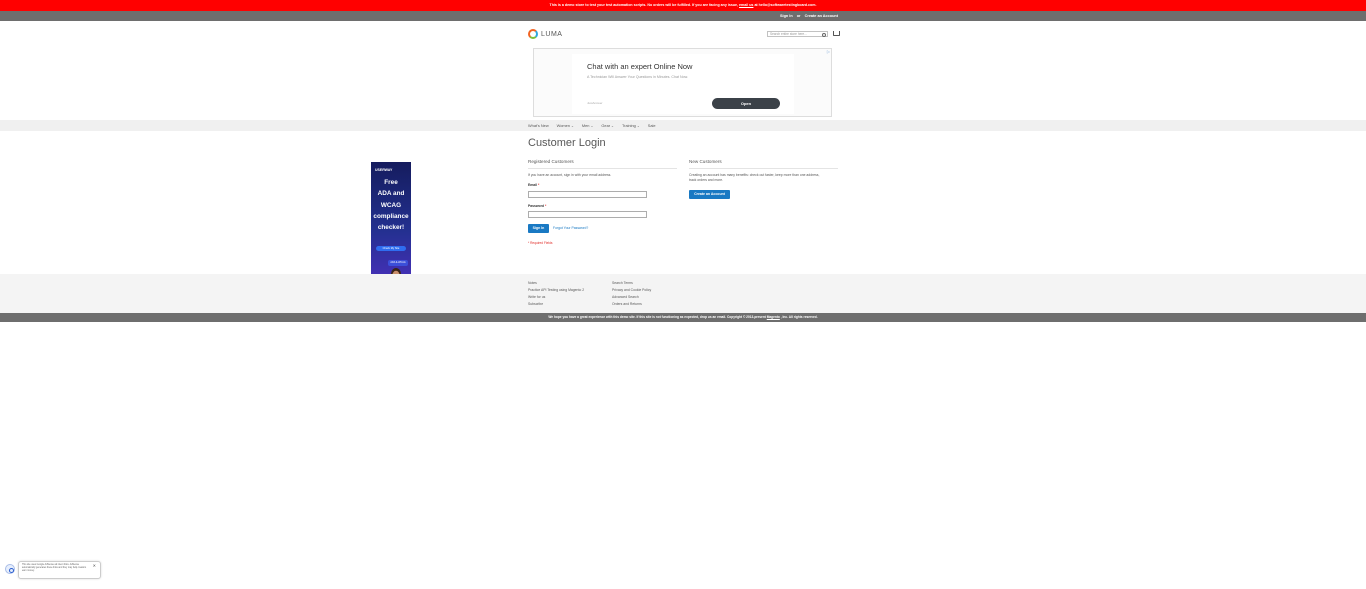 The width and height of the screenshot is (1366, 589). What do you see at coordinates (786, 16) in the screenshot?
I see `sign-in-link: Sign In` at bounding box center [786, 16].